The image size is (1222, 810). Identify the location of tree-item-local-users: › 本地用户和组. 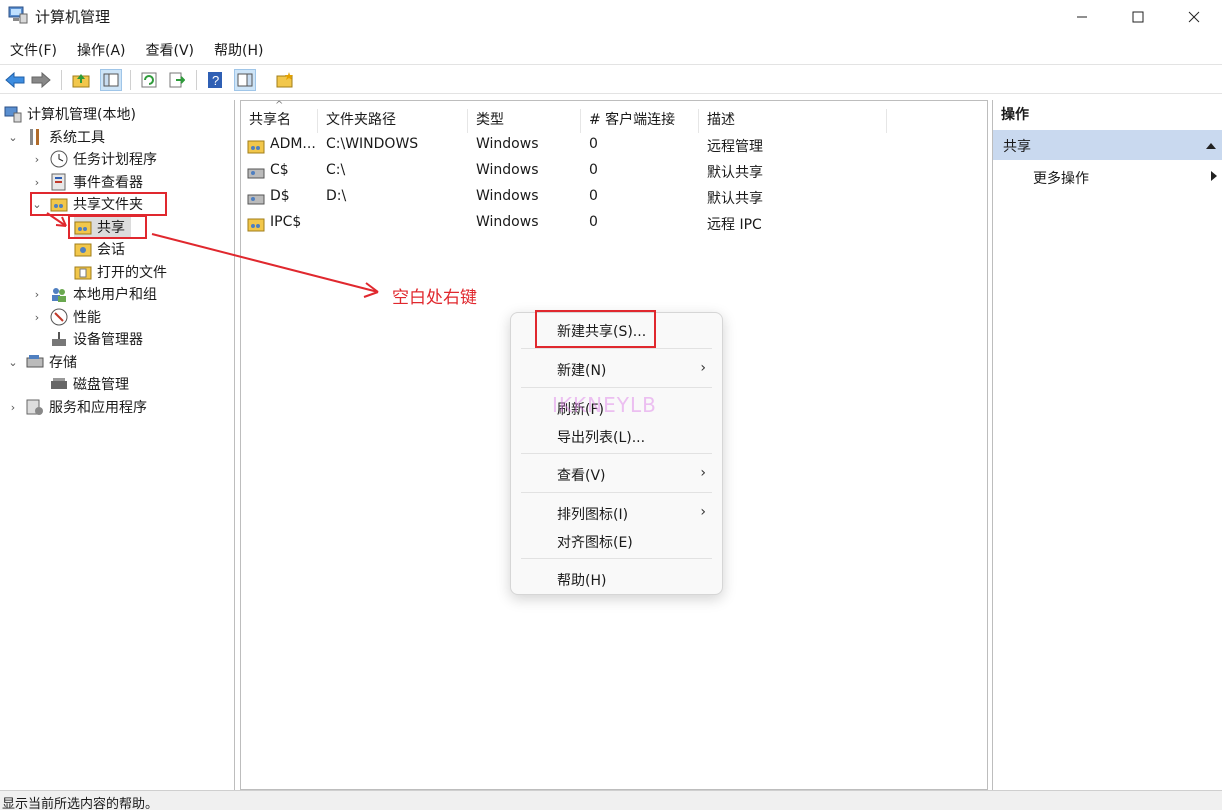
(93, 294).